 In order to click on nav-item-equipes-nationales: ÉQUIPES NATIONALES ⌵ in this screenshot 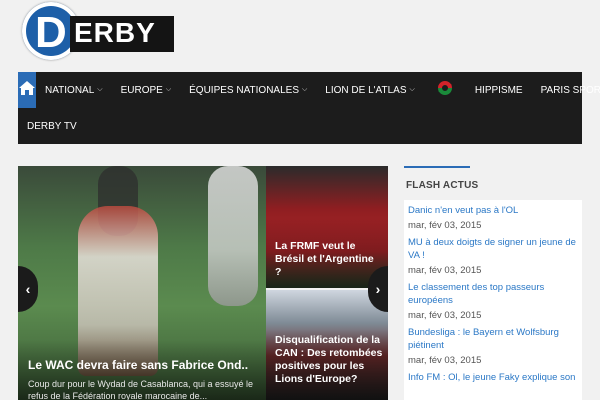, I will do `click(248, 90)`.